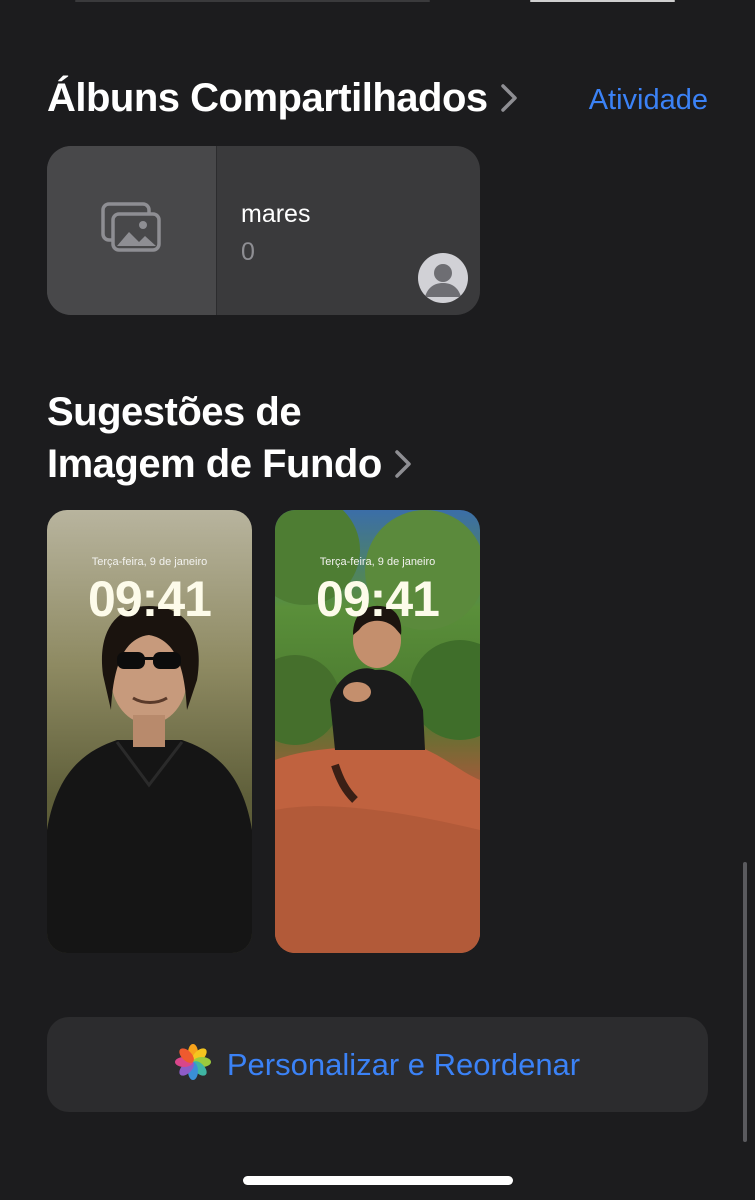 This screenshot has height=1200, width=755. I want to click on scroll-indicator, so click(745, 1002).